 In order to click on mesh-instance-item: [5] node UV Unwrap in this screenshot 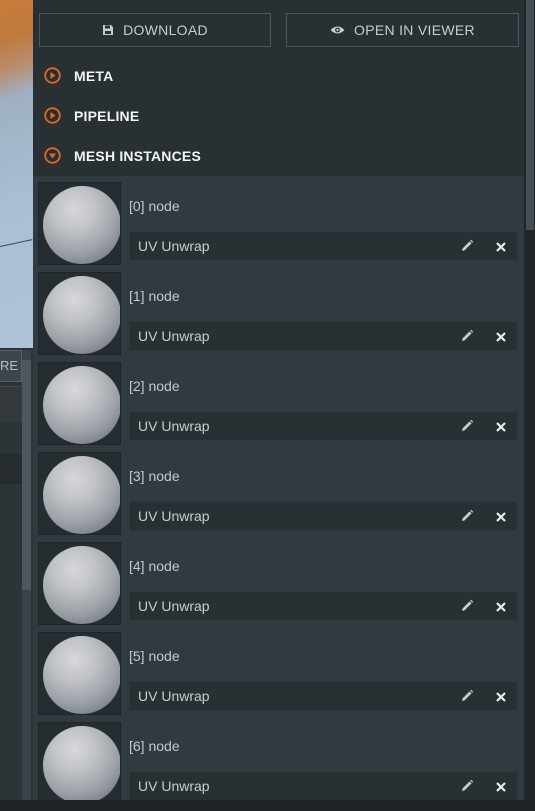, I will do `click(278, 671)`.